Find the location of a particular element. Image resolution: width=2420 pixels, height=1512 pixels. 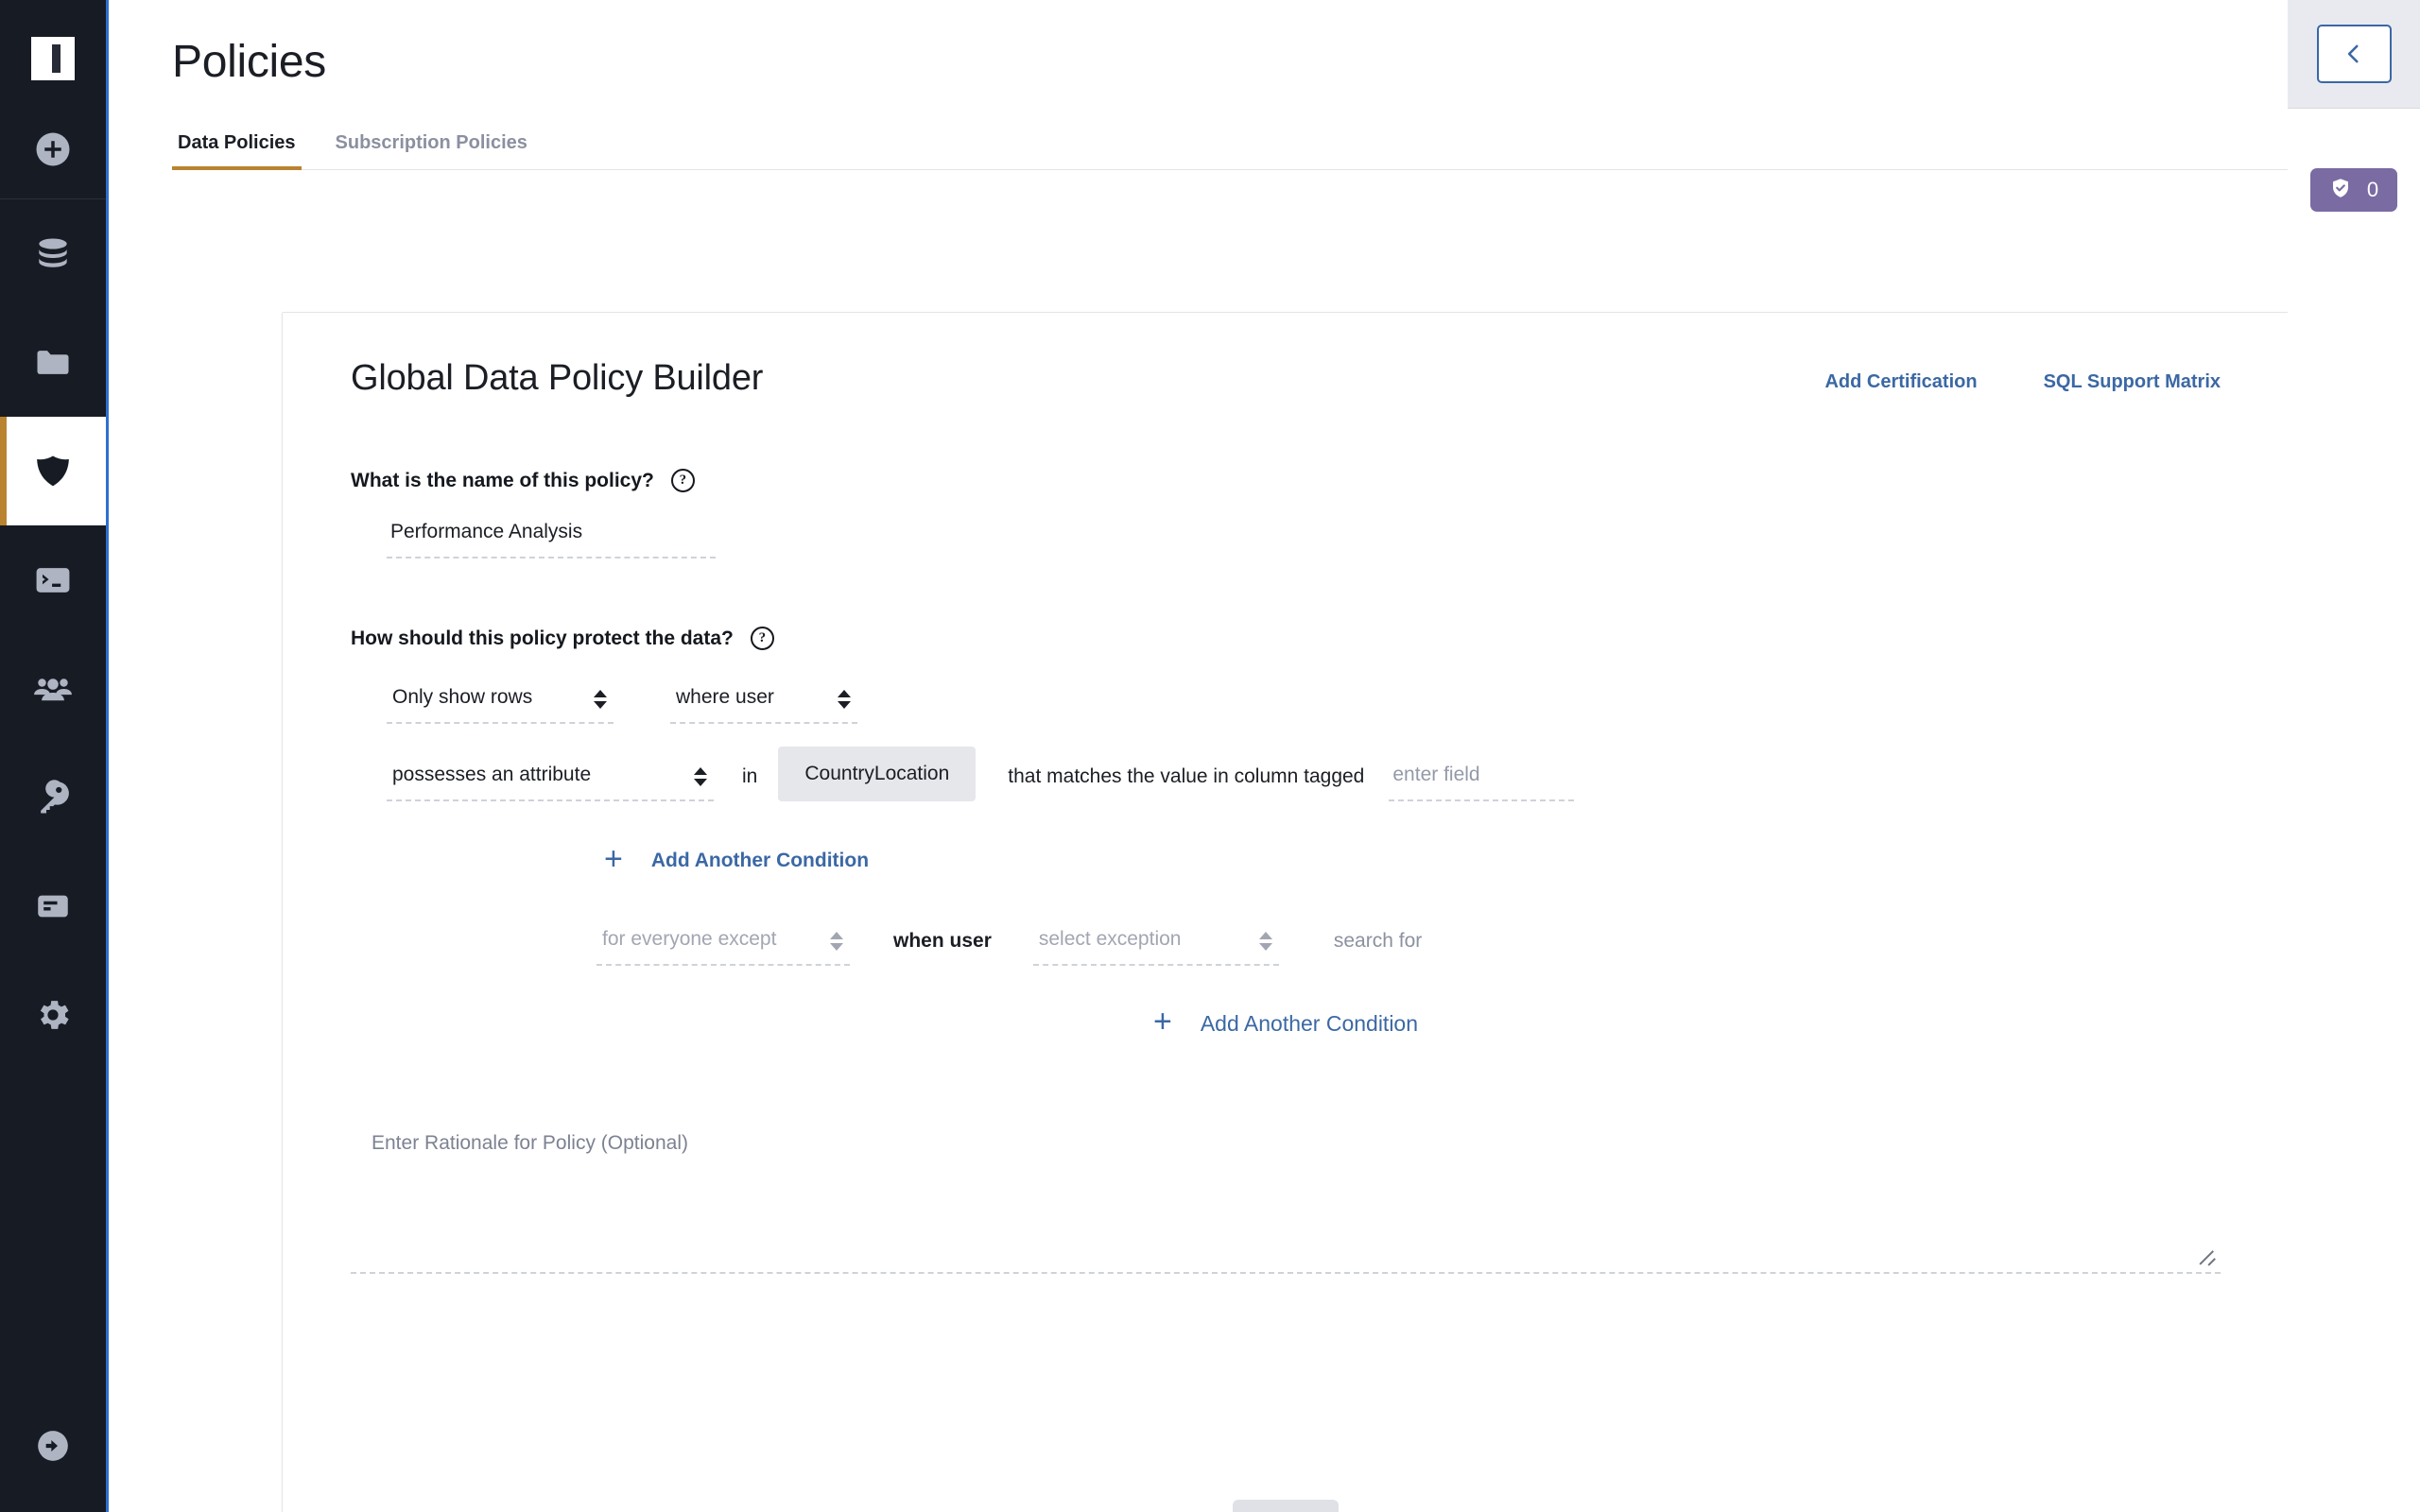

in-label: in is located at coordinates (750, 776).